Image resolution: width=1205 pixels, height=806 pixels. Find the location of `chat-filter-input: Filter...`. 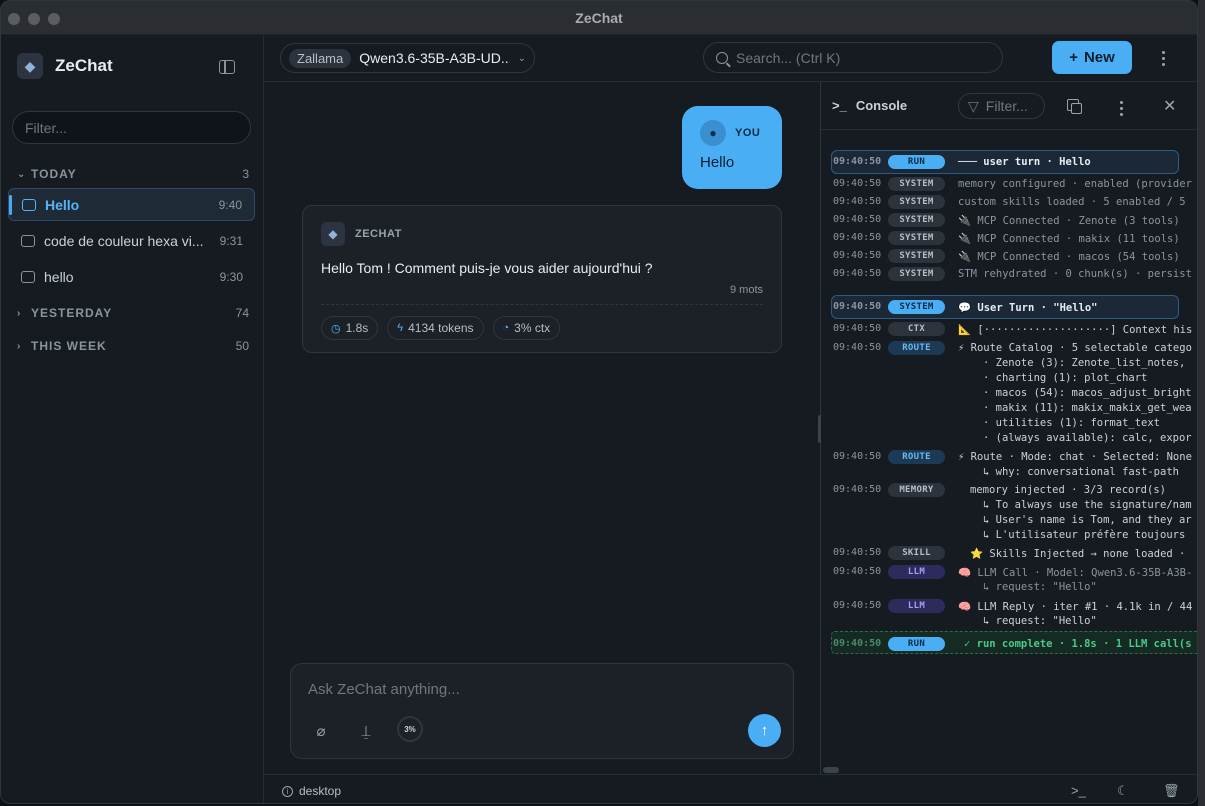

chat-filter-input: Filter... is located at coordinates (131, 127).